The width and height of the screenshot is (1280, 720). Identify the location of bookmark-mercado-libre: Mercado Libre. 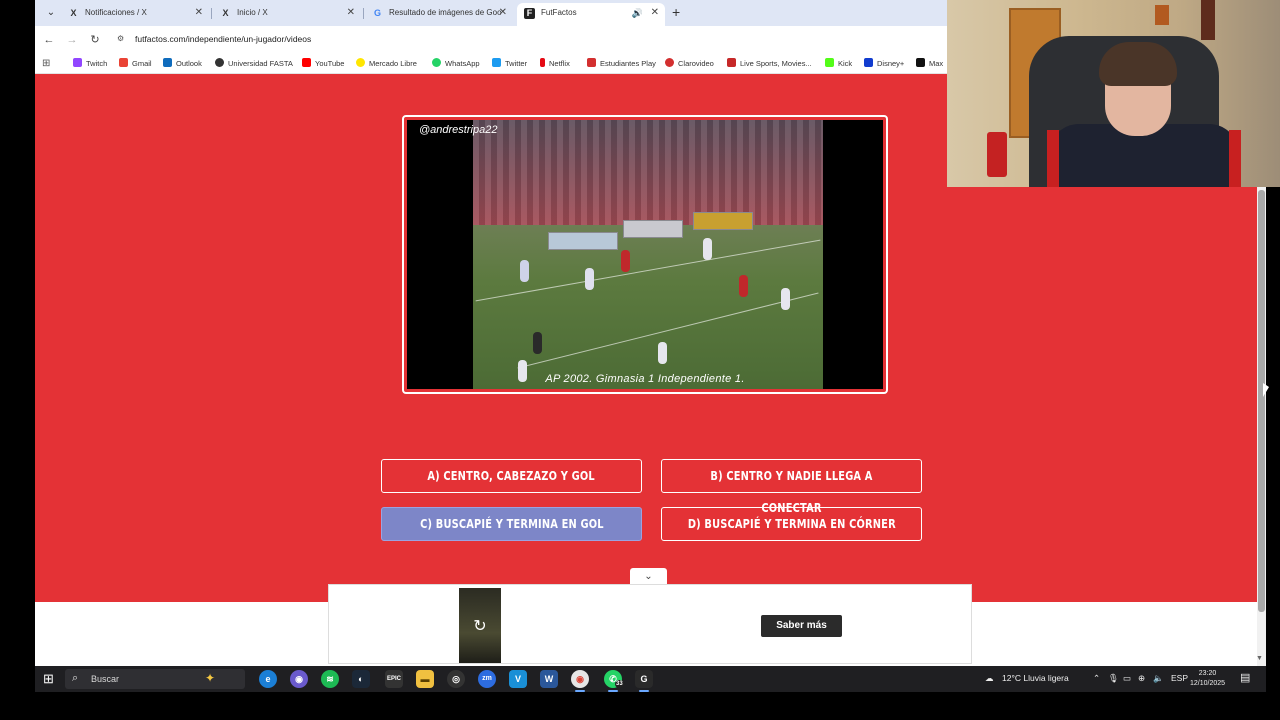
(386, 63).